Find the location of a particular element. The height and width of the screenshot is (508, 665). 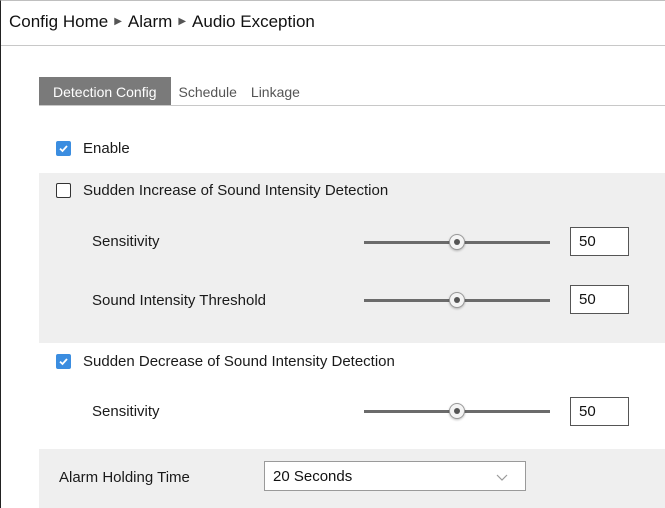

tab-schedule: Schedule is located at coordinates (207, 91).